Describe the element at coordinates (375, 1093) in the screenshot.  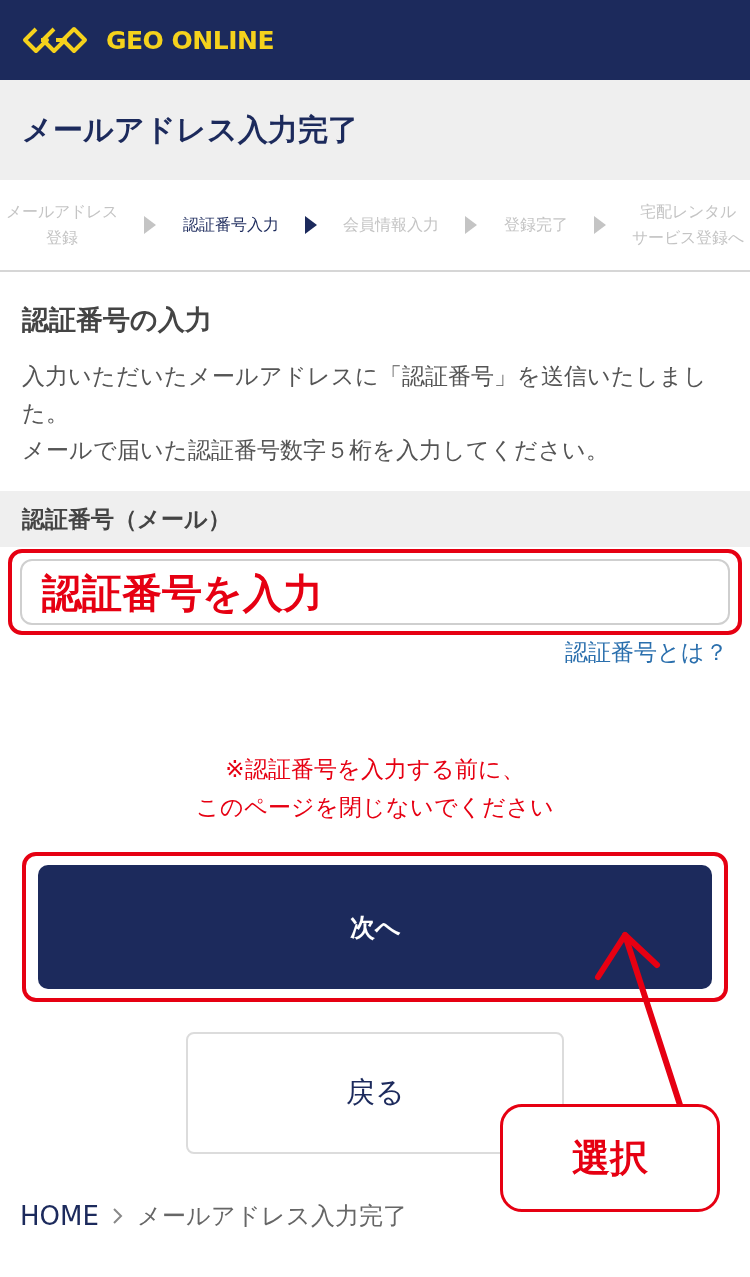
I see `back-button: 戻る` at that location.